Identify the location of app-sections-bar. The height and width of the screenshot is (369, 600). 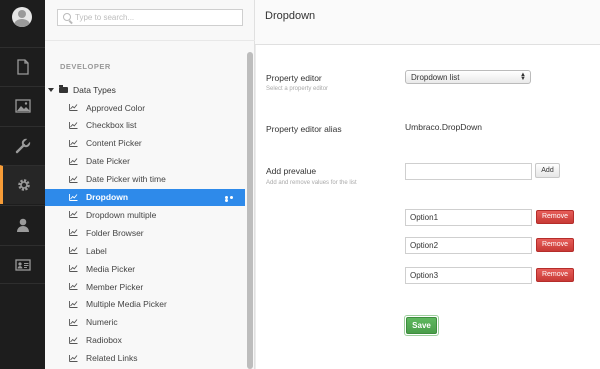
(22, 184).